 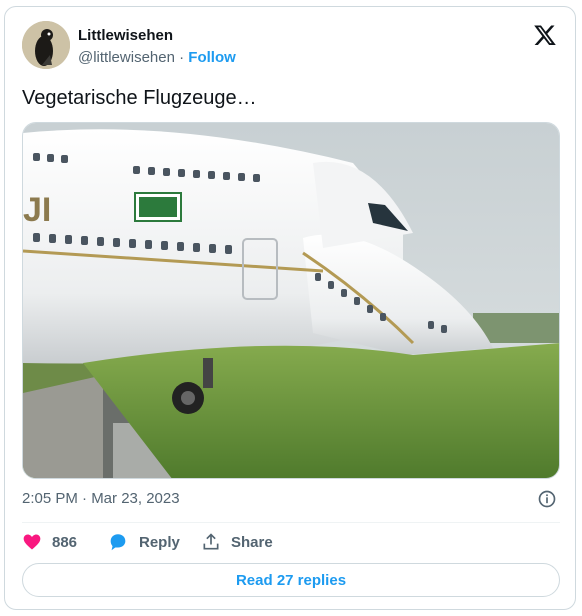 What do you see at coordinates (101, 498) in the screenshot?
I see `tweet-timestamp: 2:05 PM · Mar 23, 2023` at bounding box center [101, 498].